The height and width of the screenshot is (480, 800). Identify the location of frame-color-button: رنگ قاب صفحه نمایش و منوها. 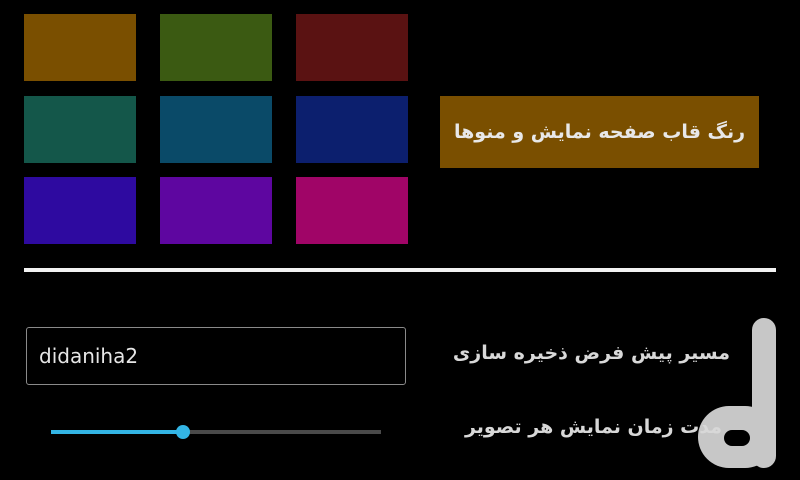
(599, 132).